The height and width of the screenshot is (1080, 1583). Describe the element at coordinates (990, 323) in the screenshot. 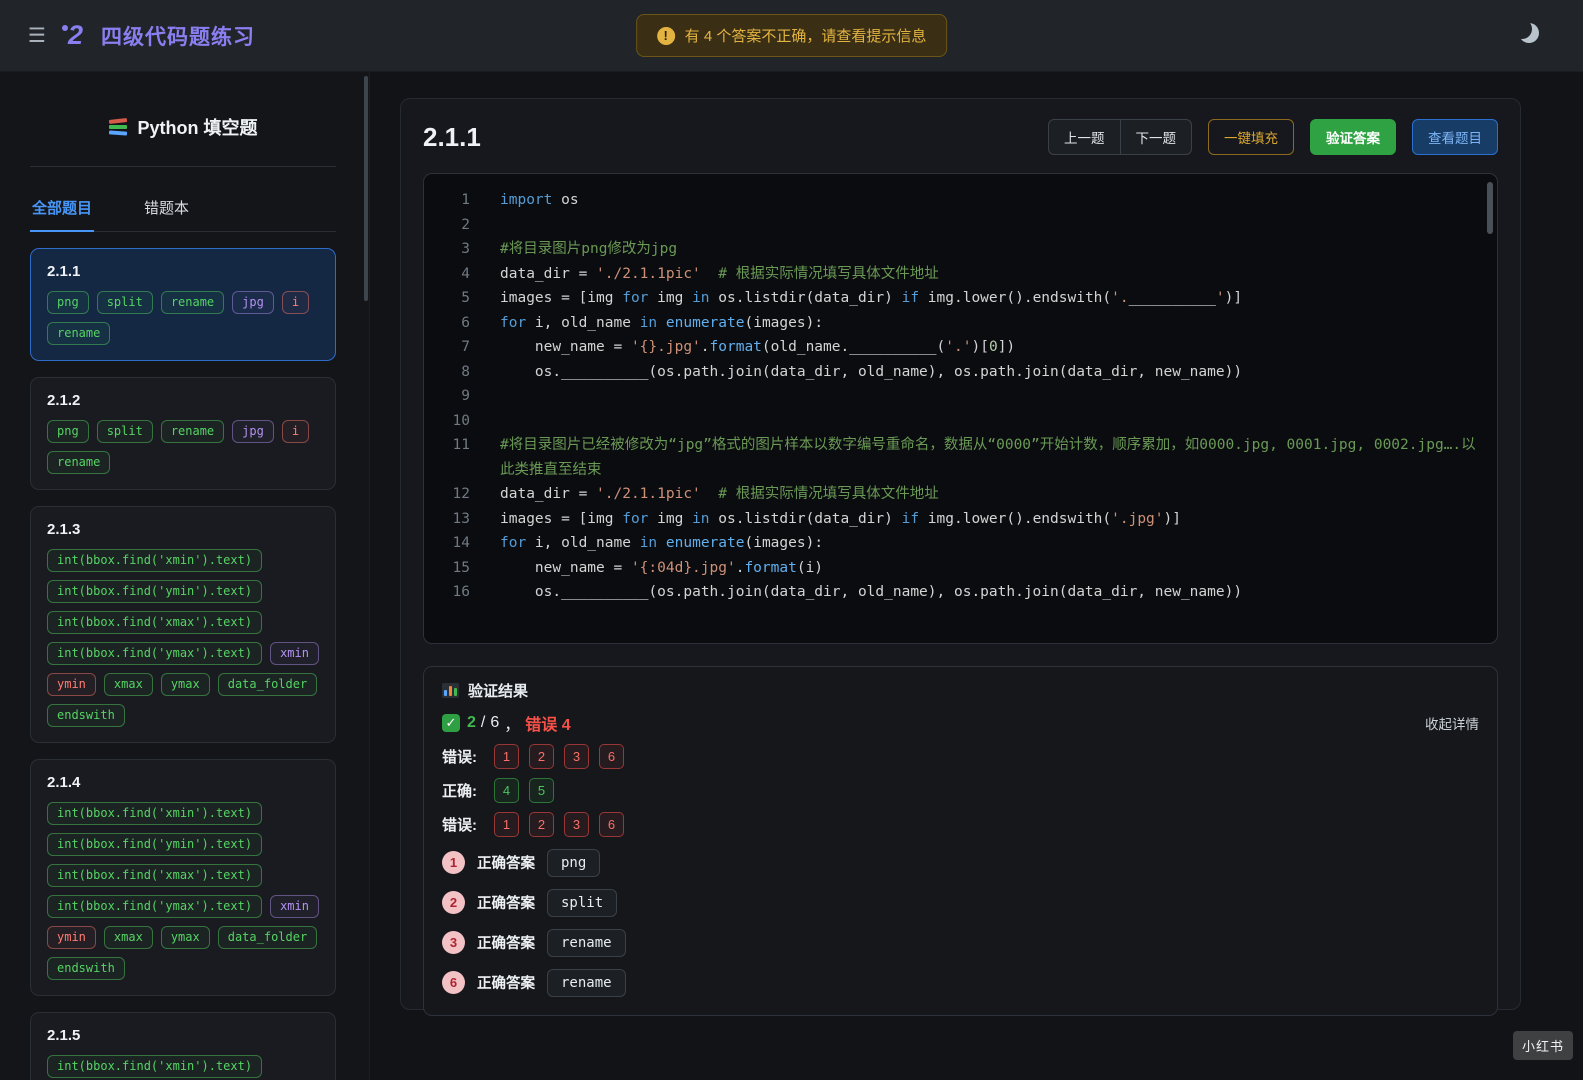

I see `code-line-content: for i, old_name in enumerate(images):` at that location.